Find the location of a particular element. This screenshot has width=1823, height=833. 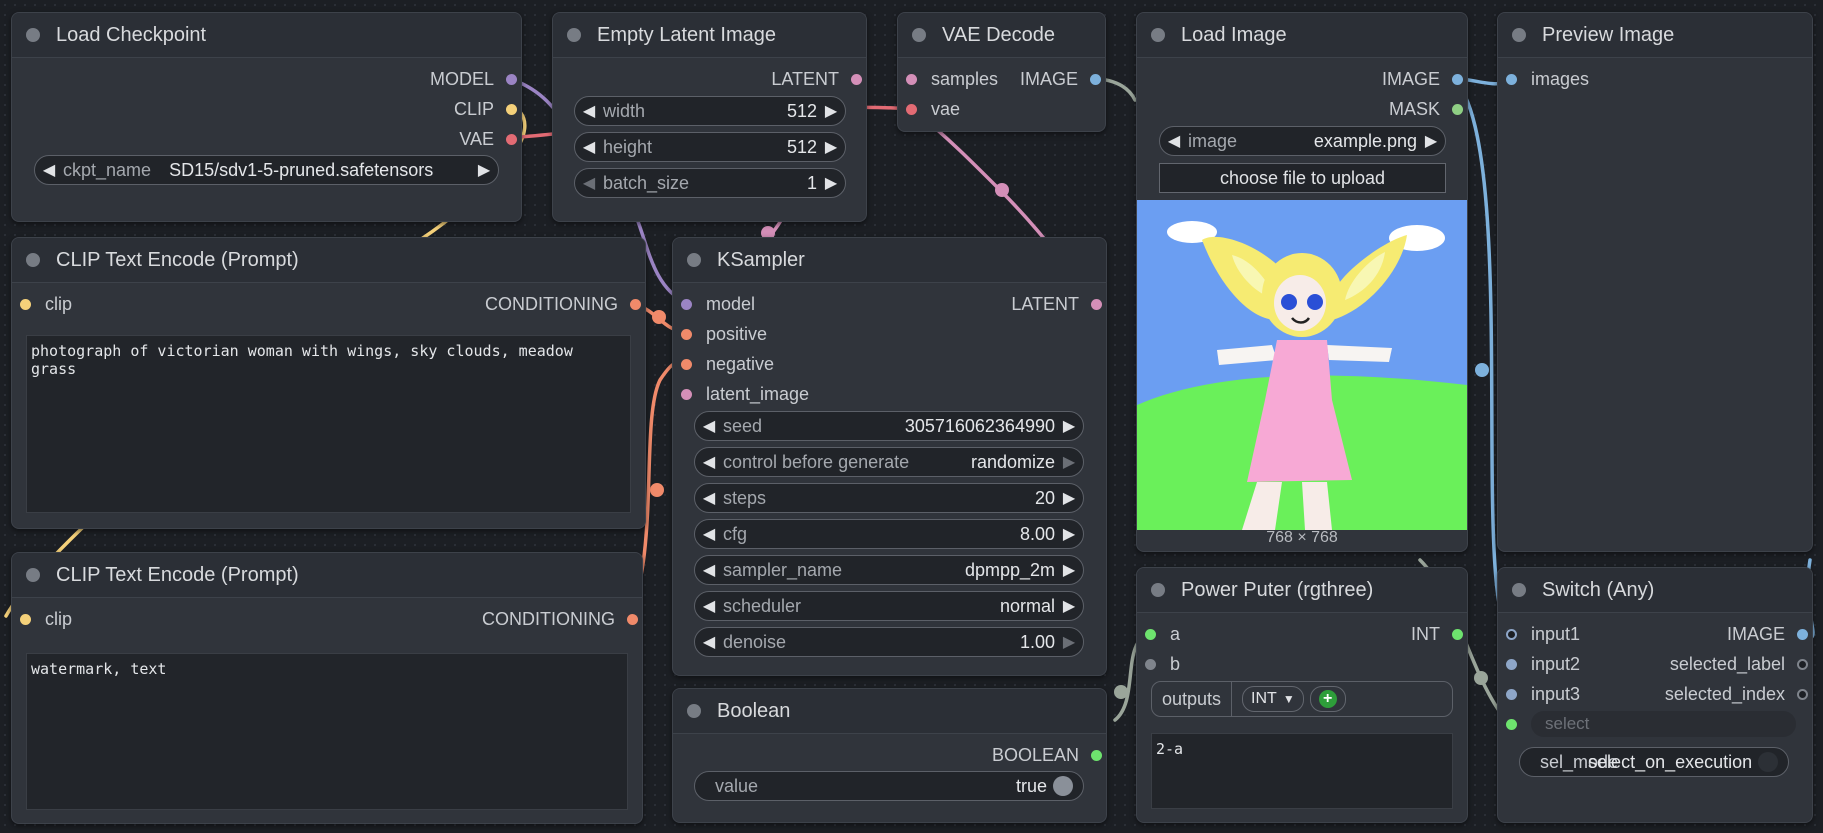

output-boolean: BOOLEAN is located at coordinates (1004, 755).